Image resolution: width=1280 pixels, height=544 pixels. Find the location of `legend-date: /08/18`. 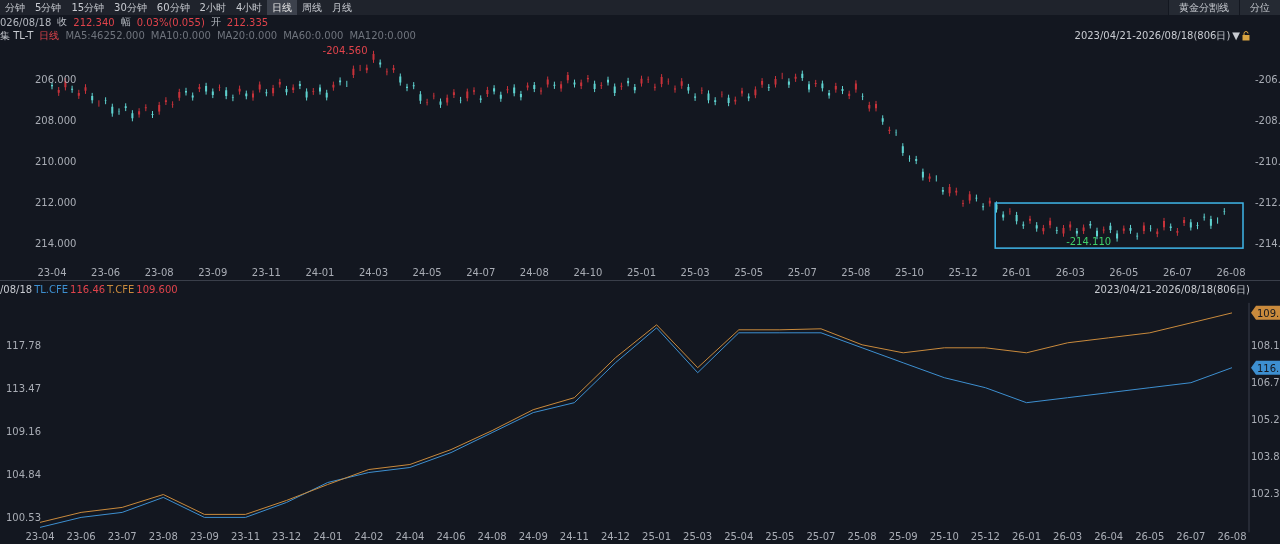

legend-date: /08/18 is located at coordinates (16, 289).